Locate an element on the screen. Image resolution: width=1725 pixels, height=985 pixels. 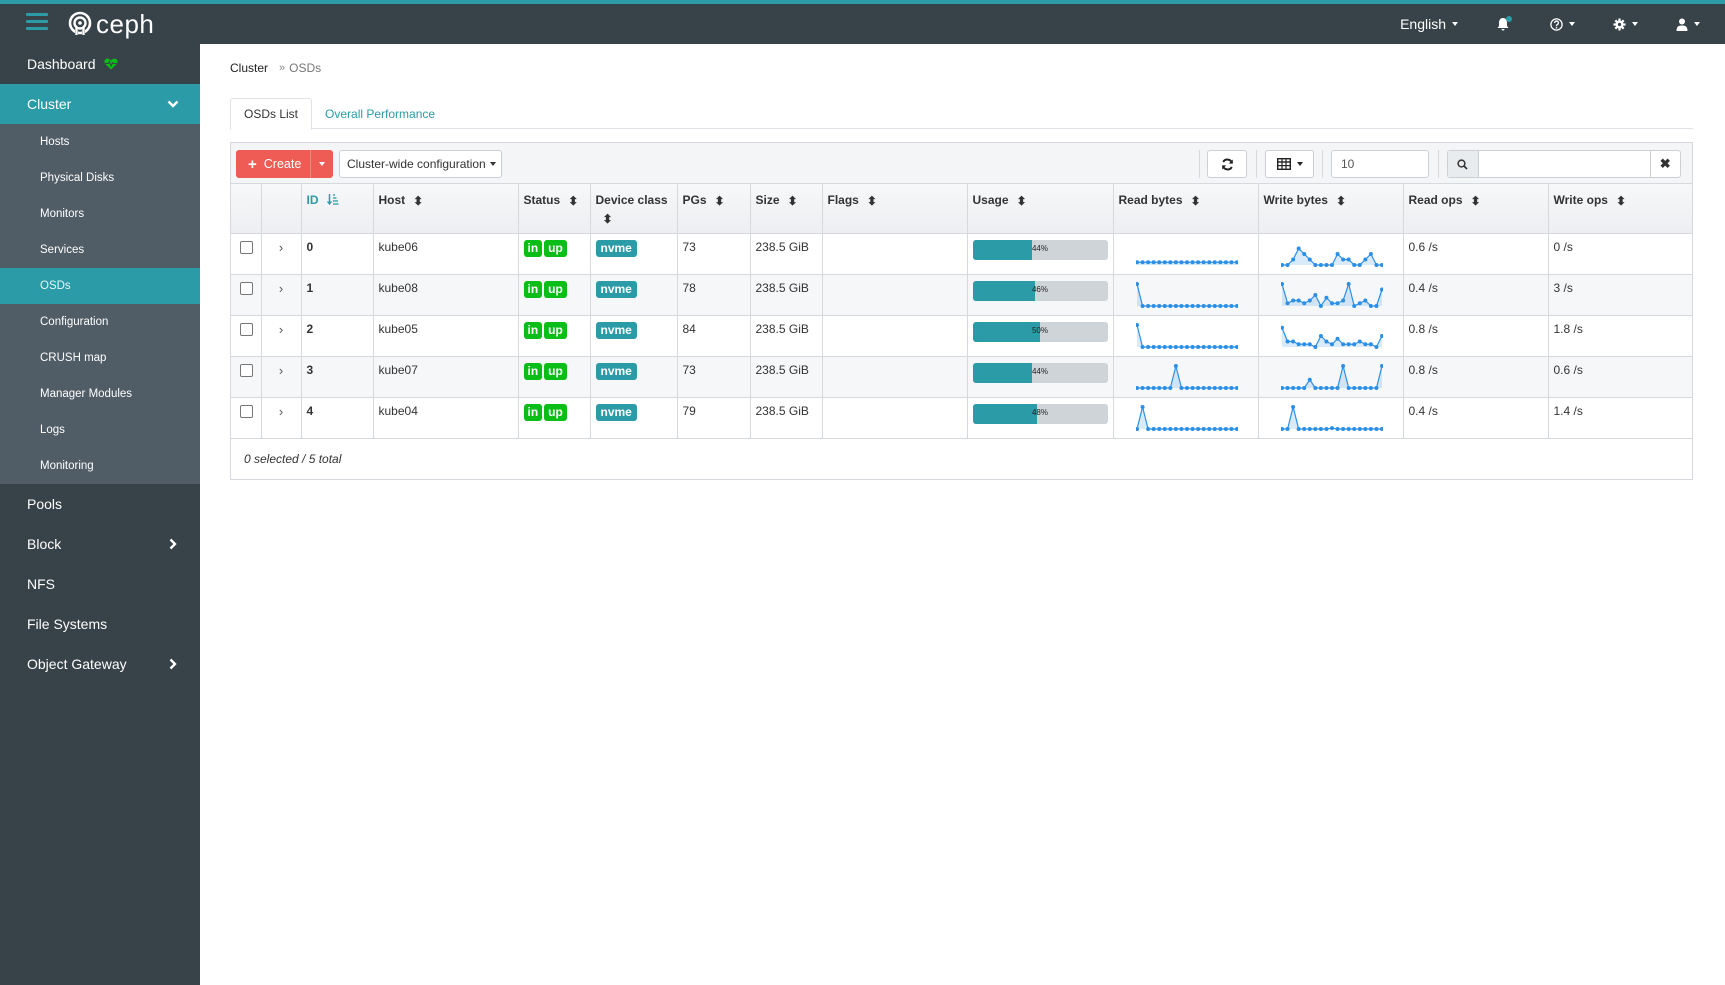
osd-write-ops: 1.4 /s is located at coordinates (1620, 418).